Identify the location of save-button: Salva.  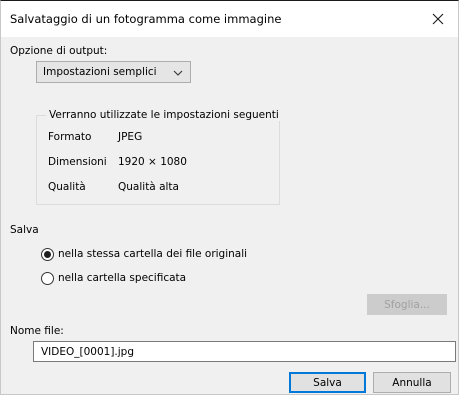
(327, 382).